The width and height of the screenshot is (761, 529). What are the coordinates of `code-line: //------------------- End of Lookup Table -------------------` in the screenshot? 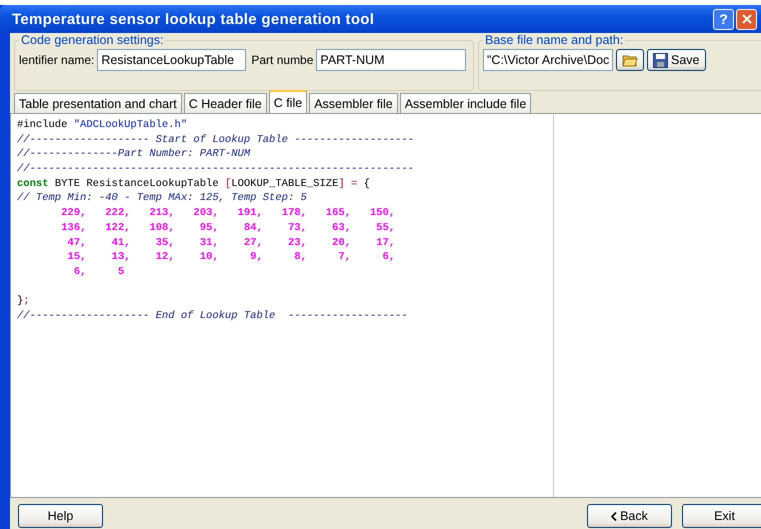 It's located at (213, 316).